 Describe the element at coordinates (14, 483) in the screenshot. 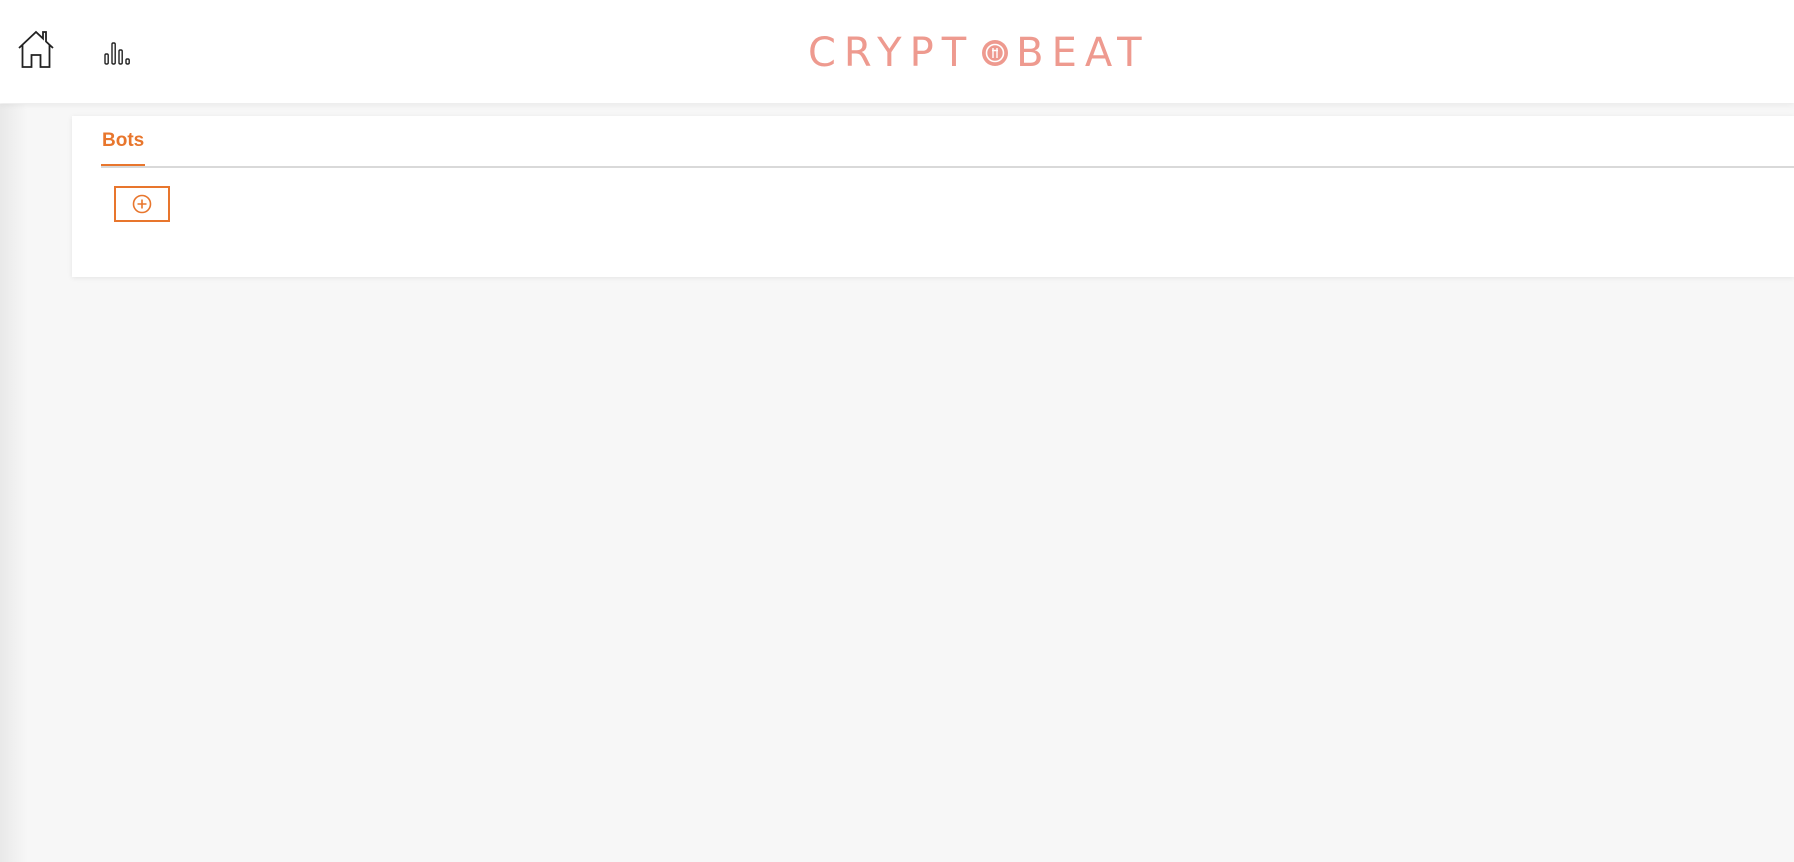

I see `side-shadow` at that location.